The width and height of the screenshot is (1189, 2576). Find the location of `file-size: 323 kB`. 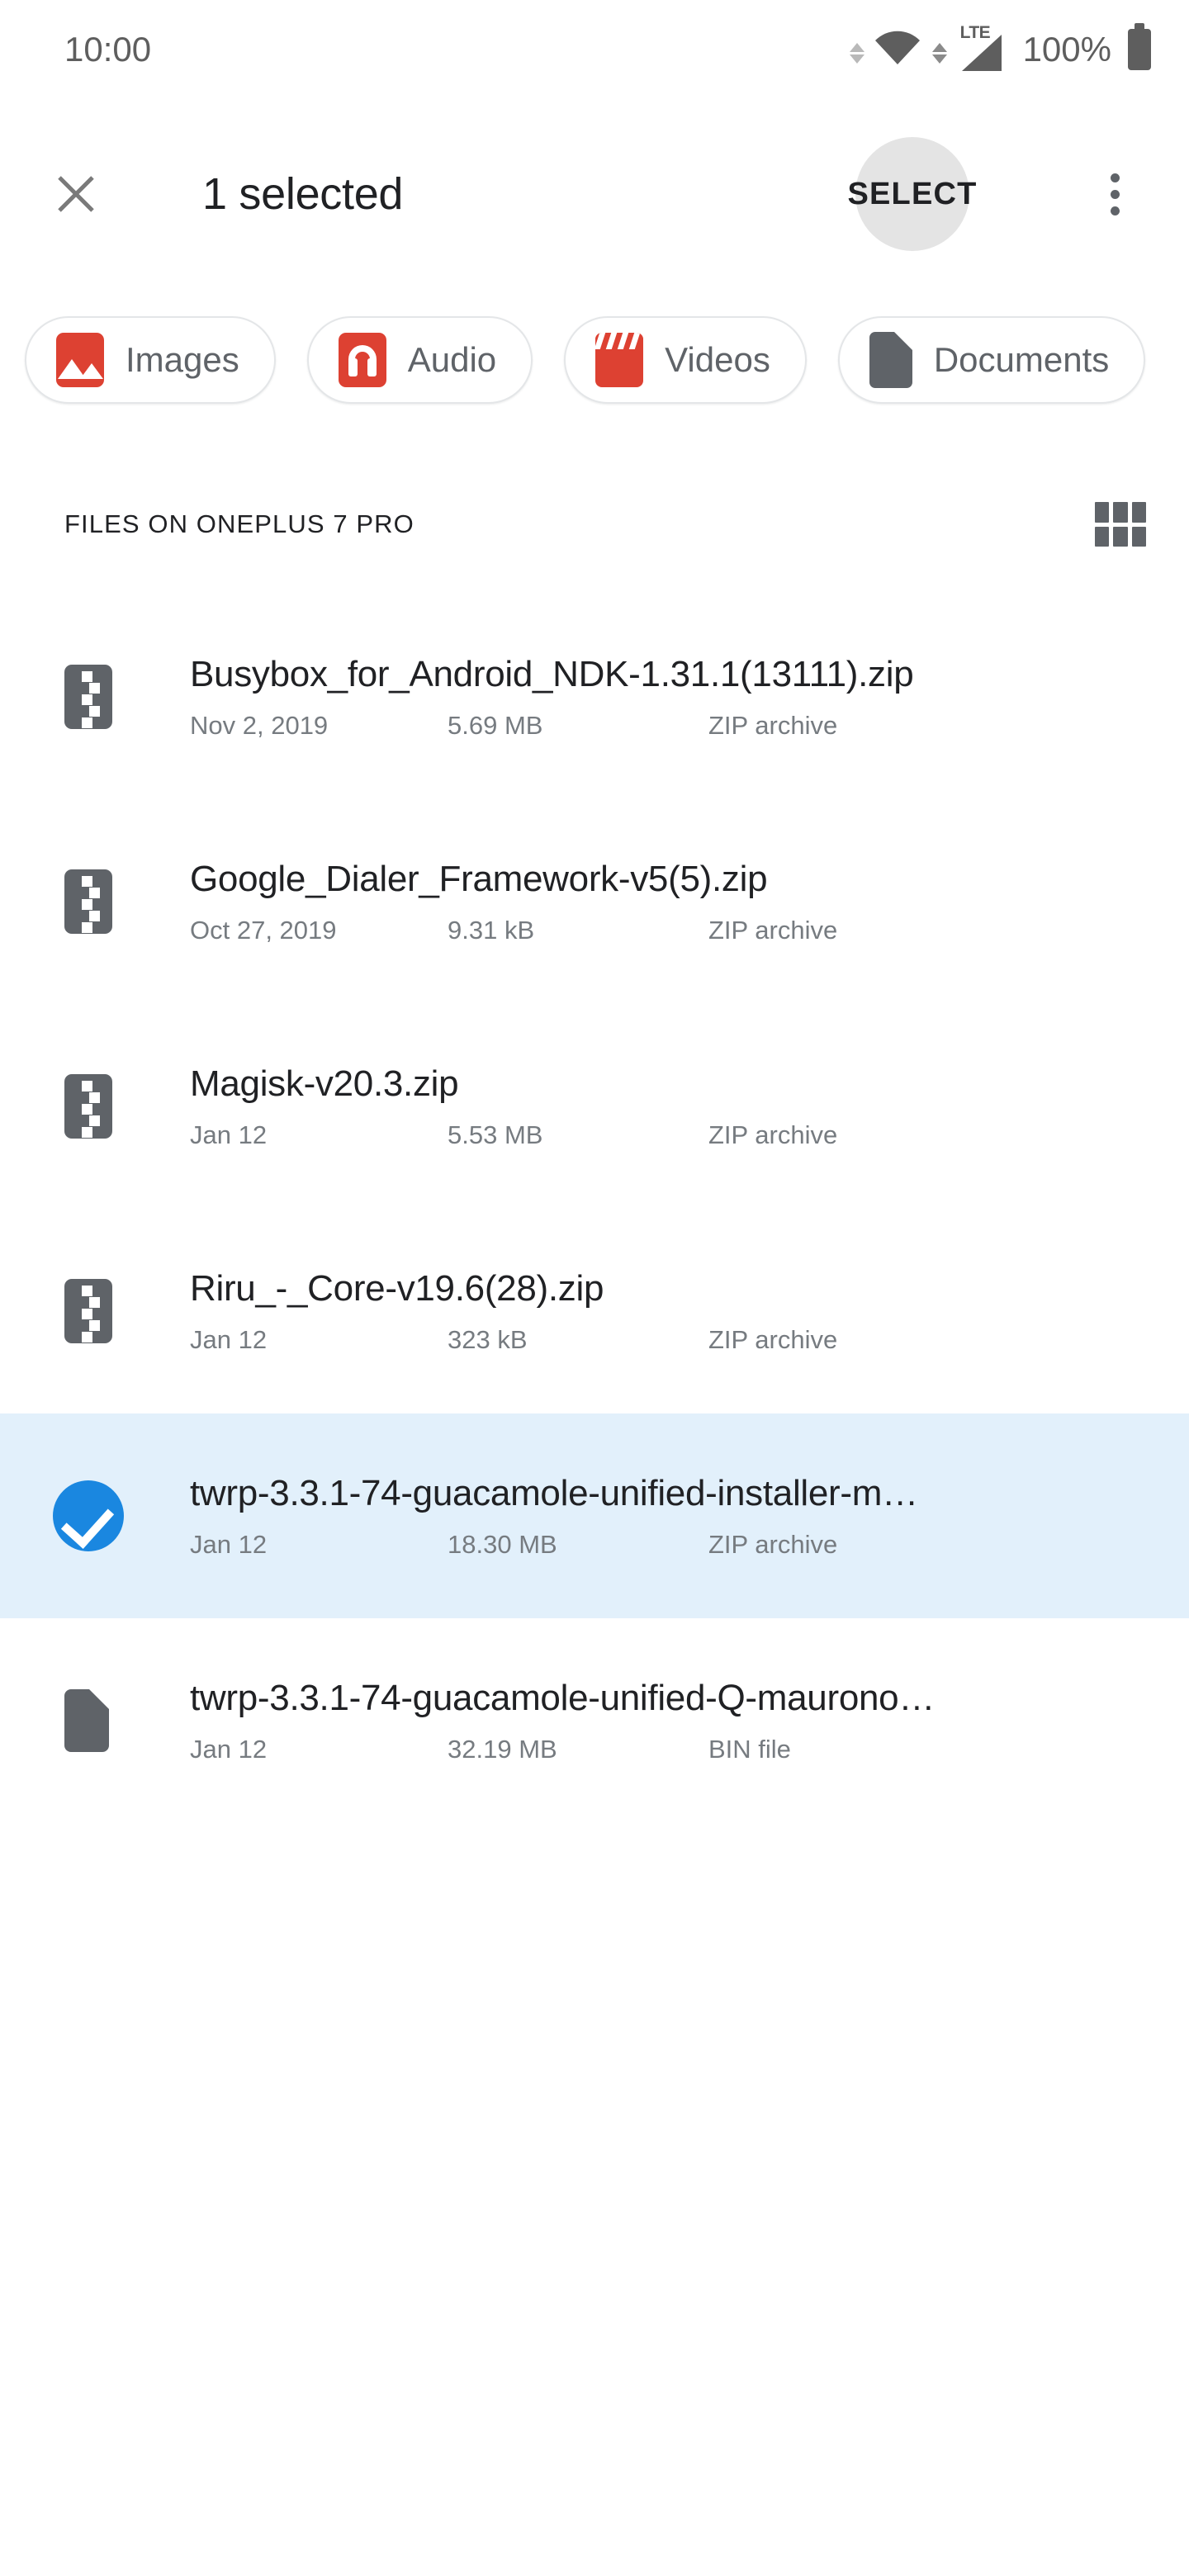

file-size: 323 kB is located at coordinates (488, 1339).